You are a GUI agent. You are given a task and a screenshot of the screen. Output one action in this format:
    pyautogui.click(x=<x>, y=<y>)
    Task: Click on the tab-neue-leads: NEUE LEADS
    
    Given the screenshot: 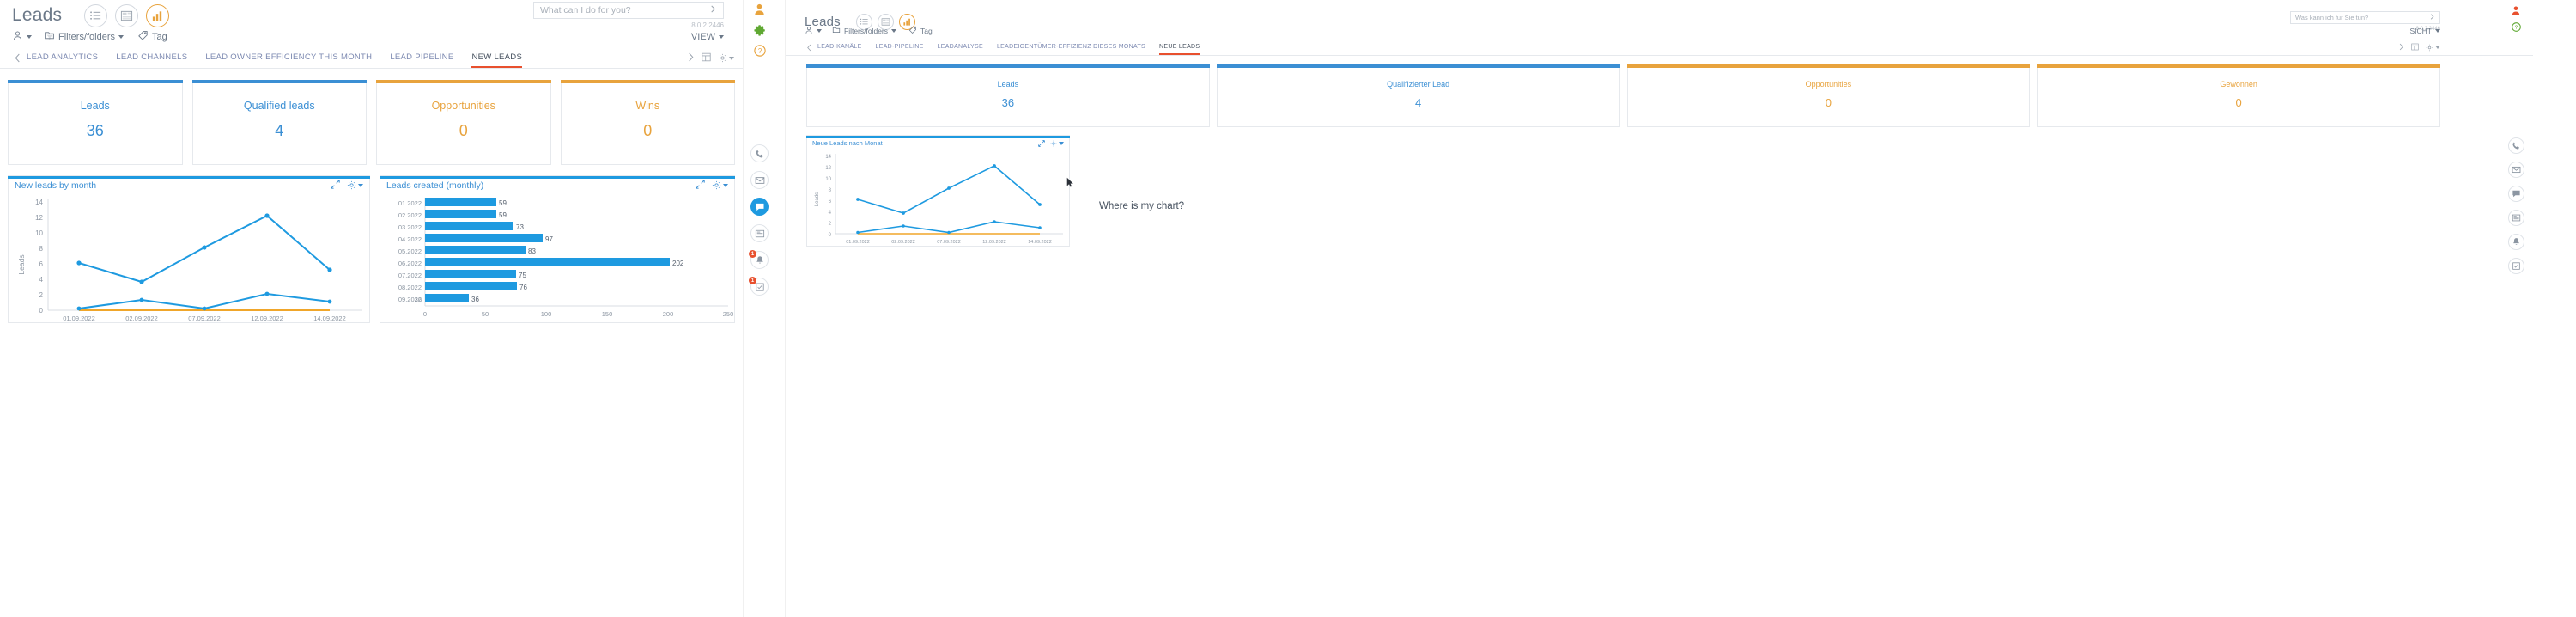 What is the action you would take?
    pyautogui.click(x=1180, y=48)
    